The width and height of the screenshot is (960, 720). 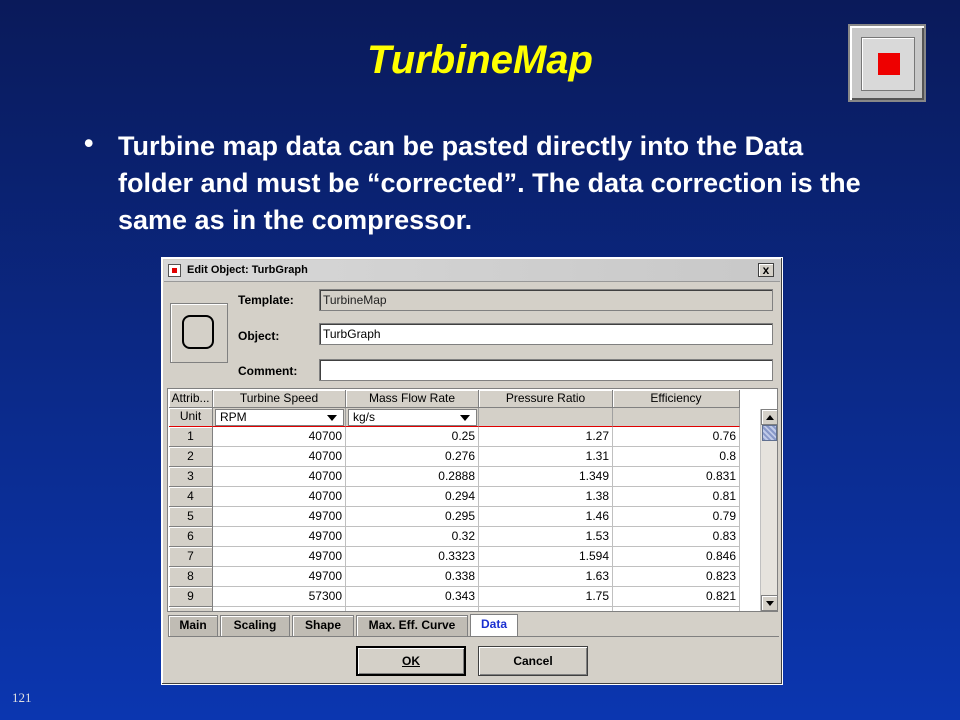 I want to click on close-icon: x, so click(x=766, y=270).